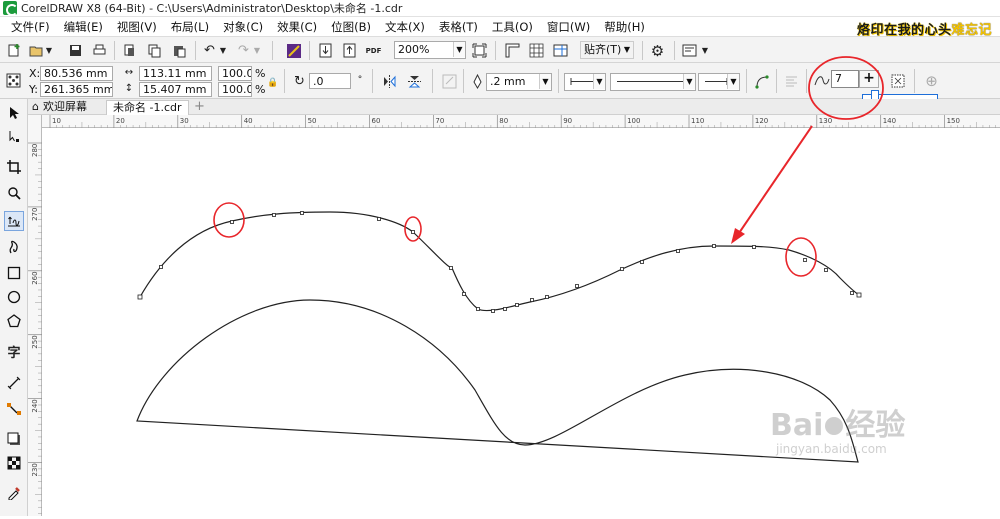 The height and width of the screenshot is (519, 1000). What do you see at coordinates (512, 50) in the screenshot?
I see `show-rulers-icon` at bounding box center [512, 50].